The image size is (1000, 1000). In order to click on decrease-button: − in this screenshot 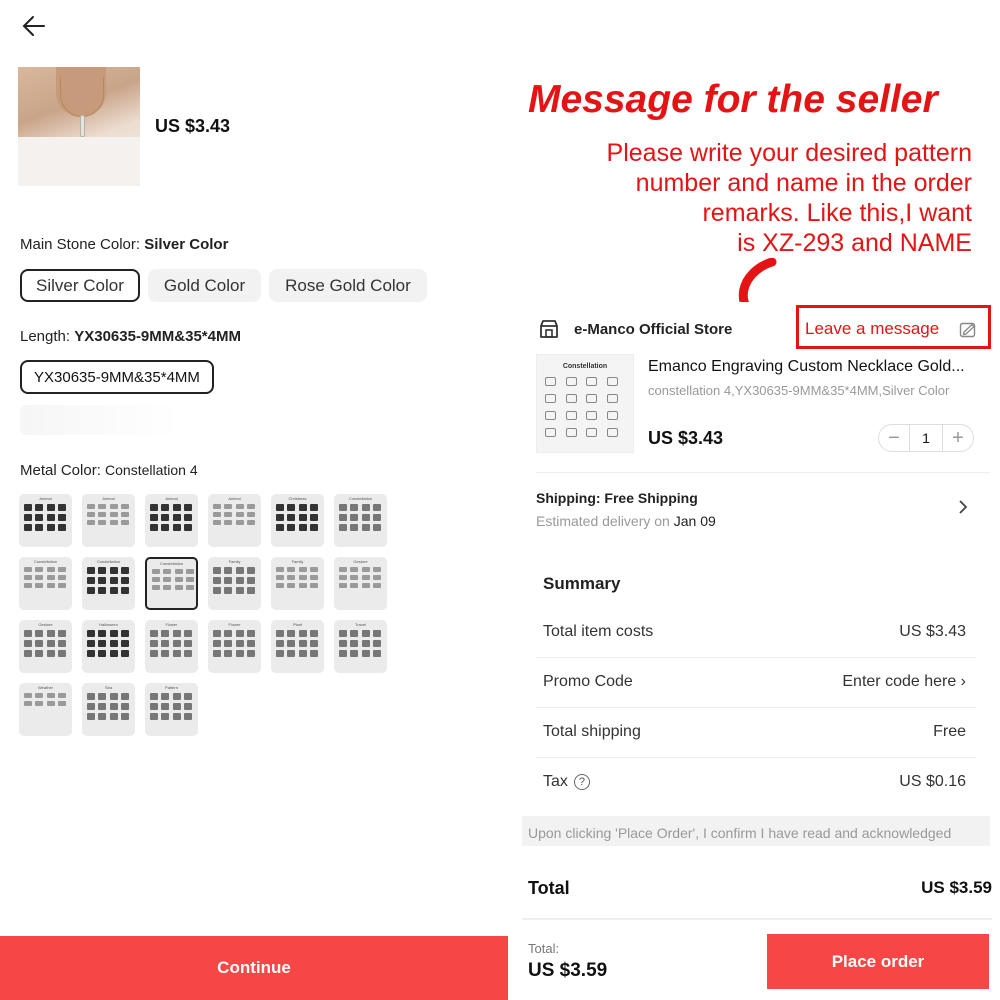, I will do `click(894, 438)`.